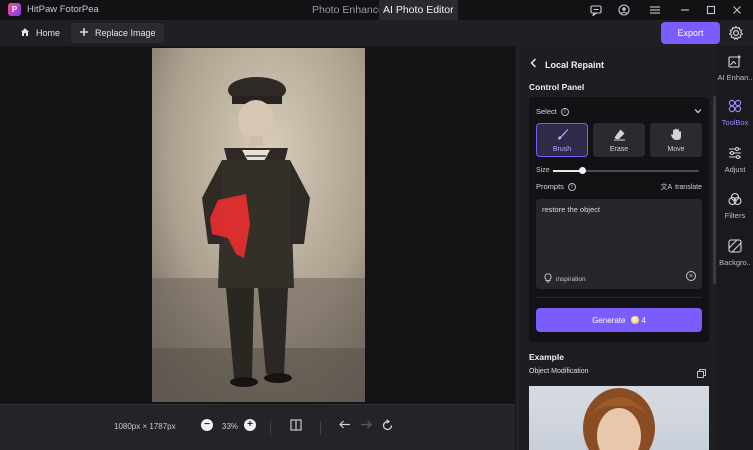  I want to click on panel-title: Local Repaint, so click(575, 64).